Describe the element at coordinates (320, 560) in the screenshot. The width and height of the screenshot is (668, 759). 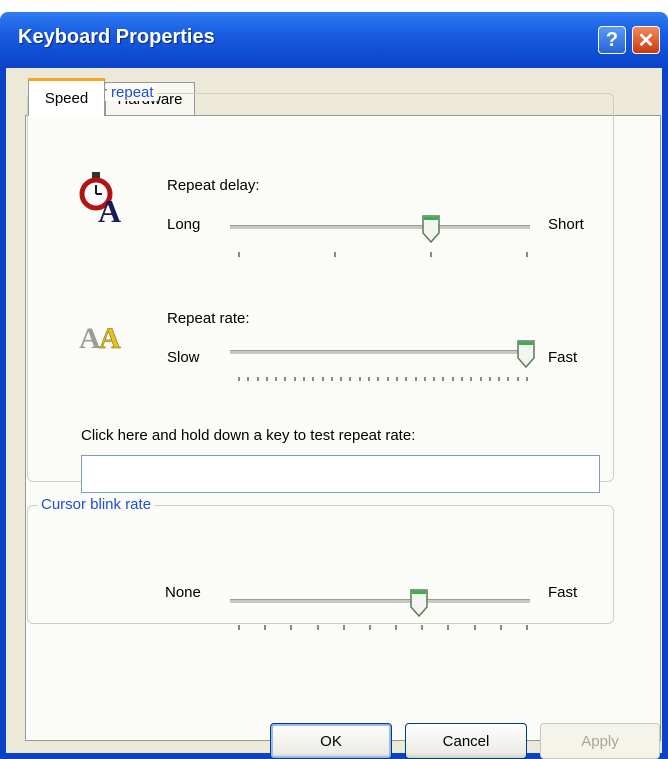
I see `cursor-blink-rate-group: Cursor blink rate` at that location.